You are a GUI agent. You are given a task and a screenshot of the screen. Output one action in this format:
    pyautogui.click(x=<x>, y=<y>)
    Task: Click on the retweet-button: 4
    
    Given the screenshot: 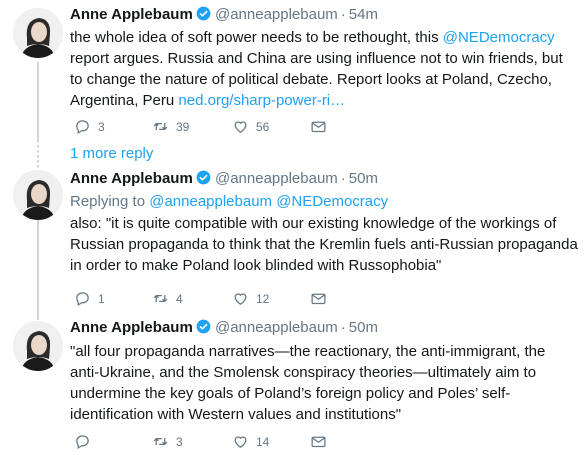 What is the action you would take?
    pyautogui.click(x=167, y=298)
    